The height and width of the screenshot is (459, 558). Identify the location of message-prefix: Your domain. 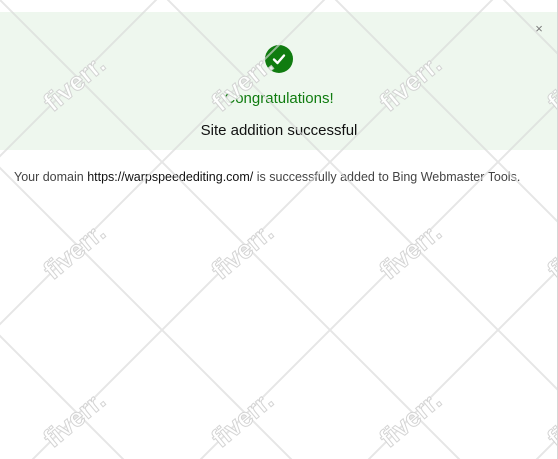
(51, 177).